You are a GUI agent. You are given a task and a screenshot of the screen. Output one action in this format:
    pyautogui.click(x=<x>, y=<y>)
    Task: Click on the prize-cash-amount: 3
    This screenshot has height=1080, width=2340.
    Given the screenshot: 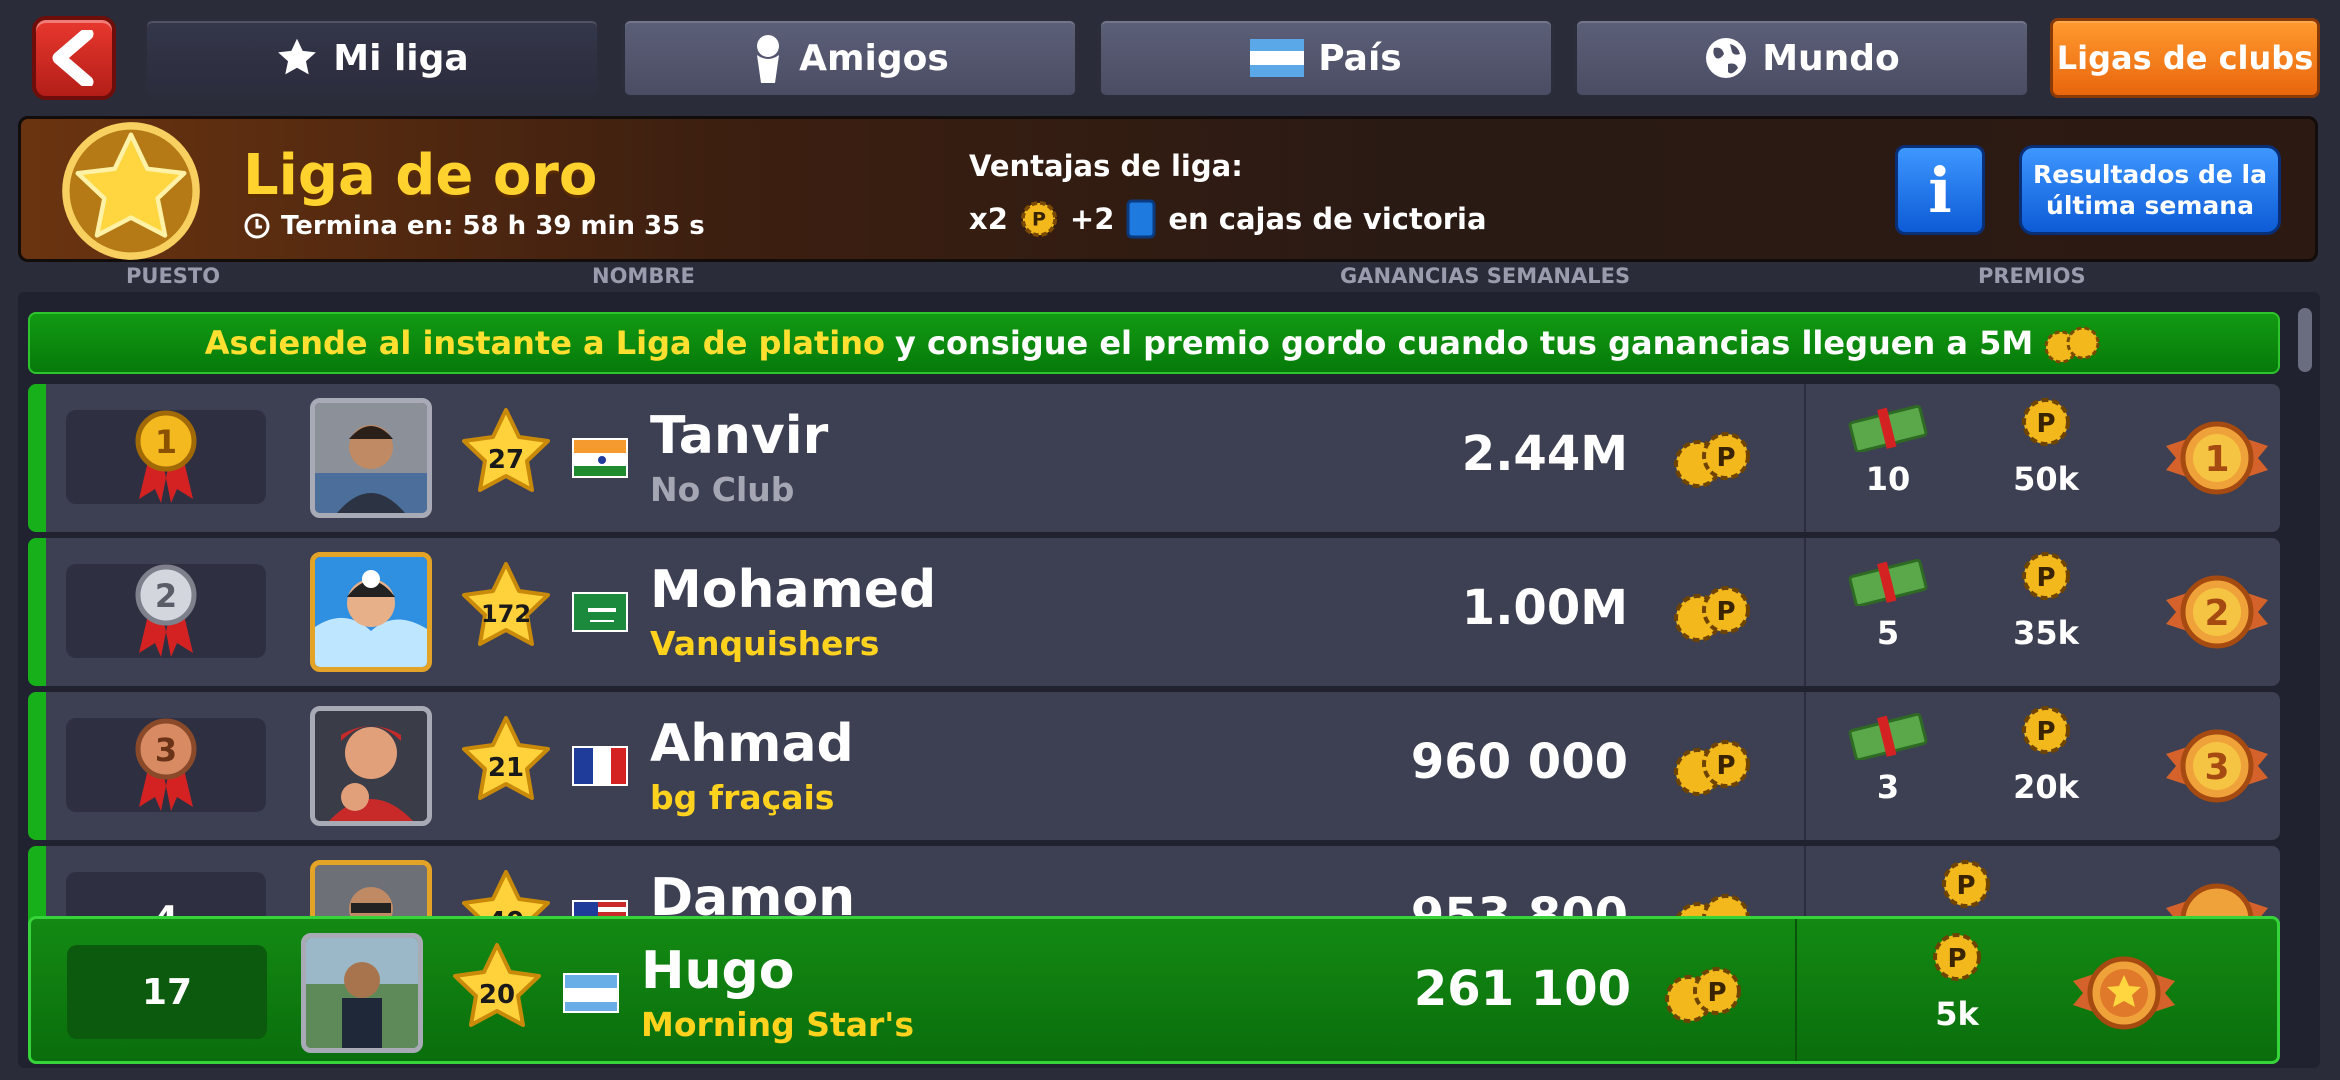 What is the action you would take?
    pyautogui.click(x=1888, y=787)
    